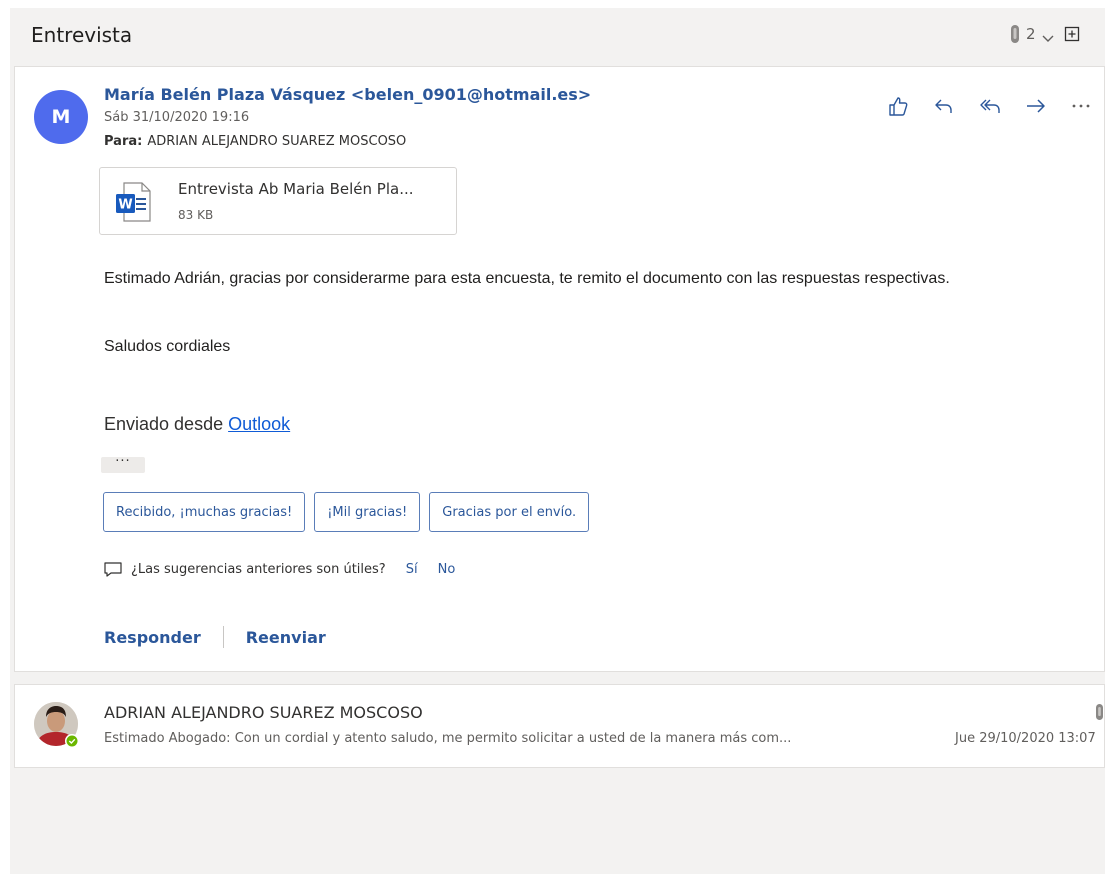 The width and height of the screenshot is (1105, 874). Describe the element at coordinates (123, 464) in the screenshot. I see `show-more-button: ···` at that location.